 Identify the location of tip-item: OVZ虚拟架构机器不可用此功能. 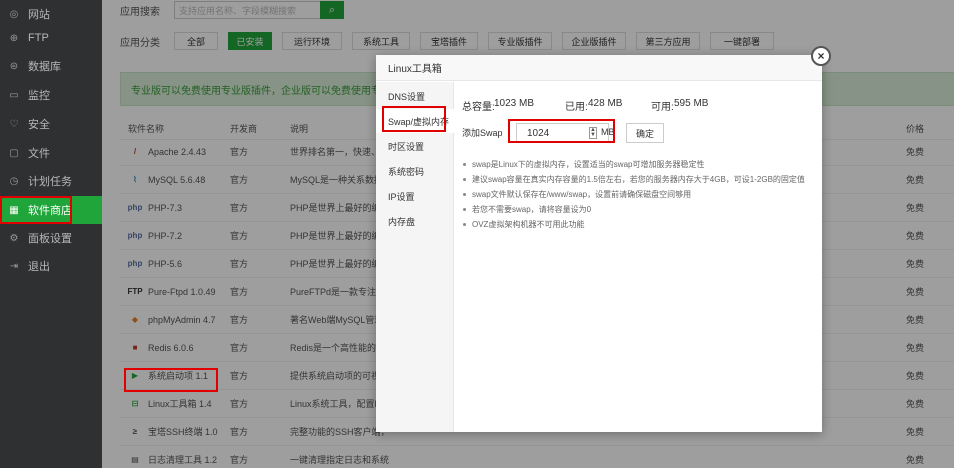
(637, 224).